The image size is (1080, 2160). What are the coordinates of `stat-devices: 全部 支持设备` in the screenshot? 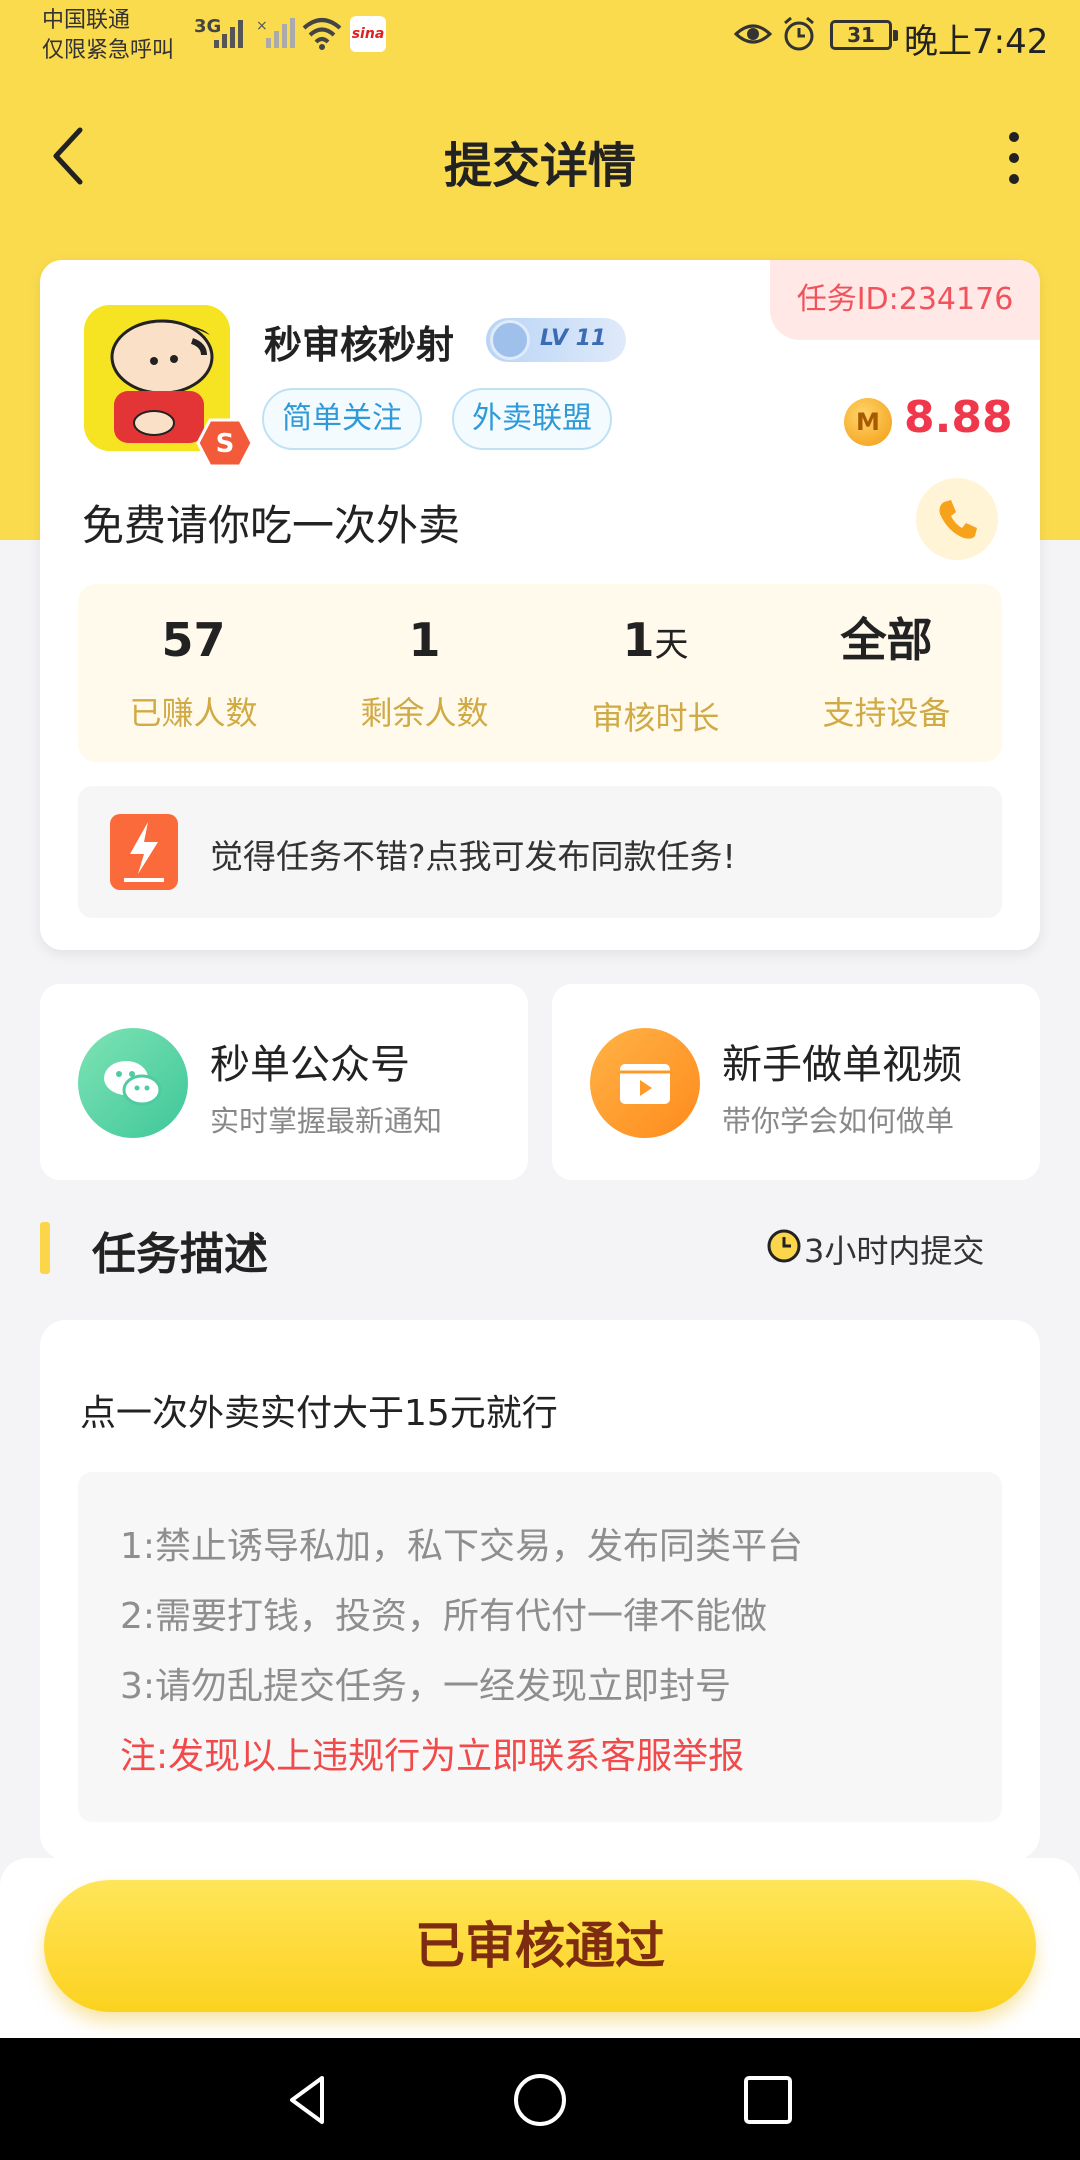 It's located at (886, 673).